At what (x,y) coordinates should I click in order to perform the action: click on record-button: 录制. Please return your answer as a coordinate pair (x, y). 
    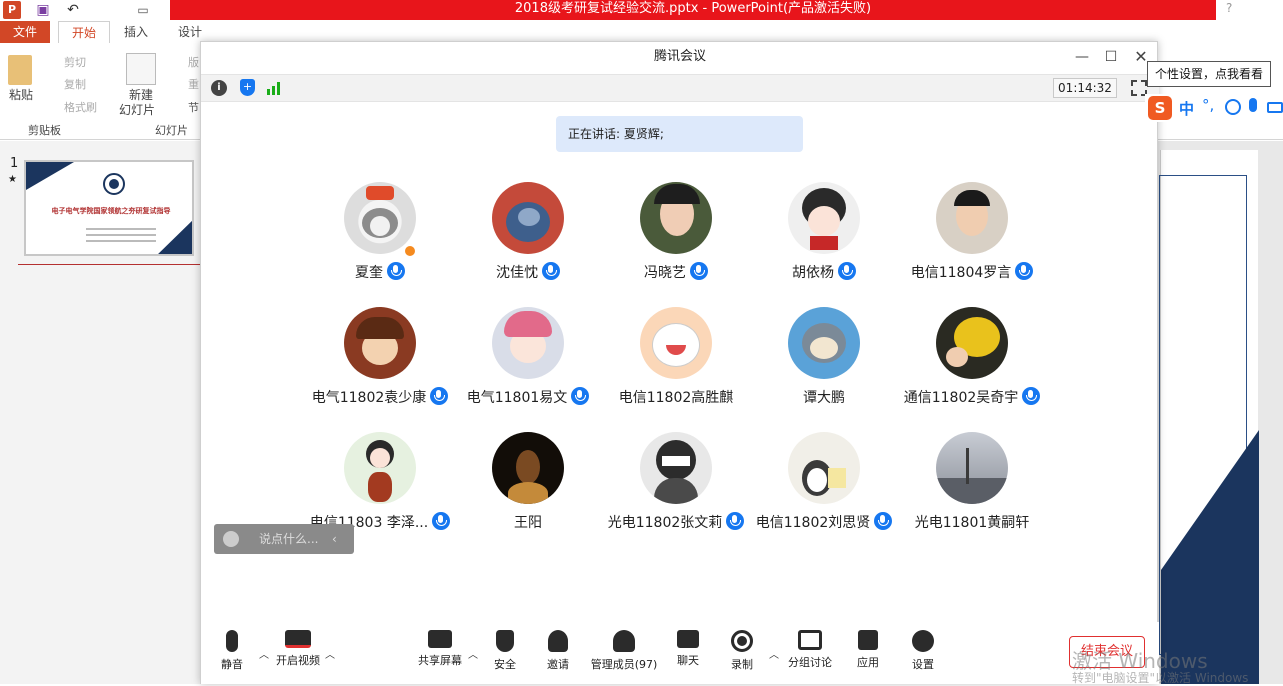
    Looking at the image, I should click on (742, 651).